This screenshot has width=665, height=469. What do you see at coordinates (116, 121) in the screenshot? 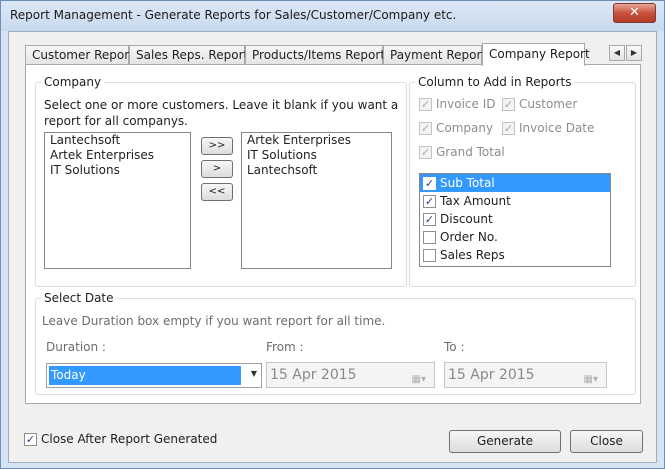
I see `company-hint-line2: report for all companys.` at bounding box center [116, 121].